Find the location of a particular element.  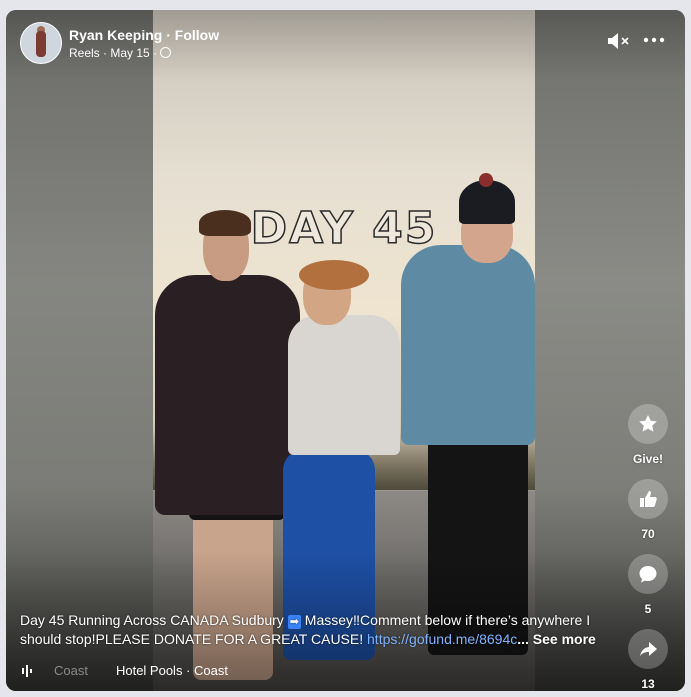

author-name-follow: Ryan Keeping · Follow is located at coordinates (144, 35).